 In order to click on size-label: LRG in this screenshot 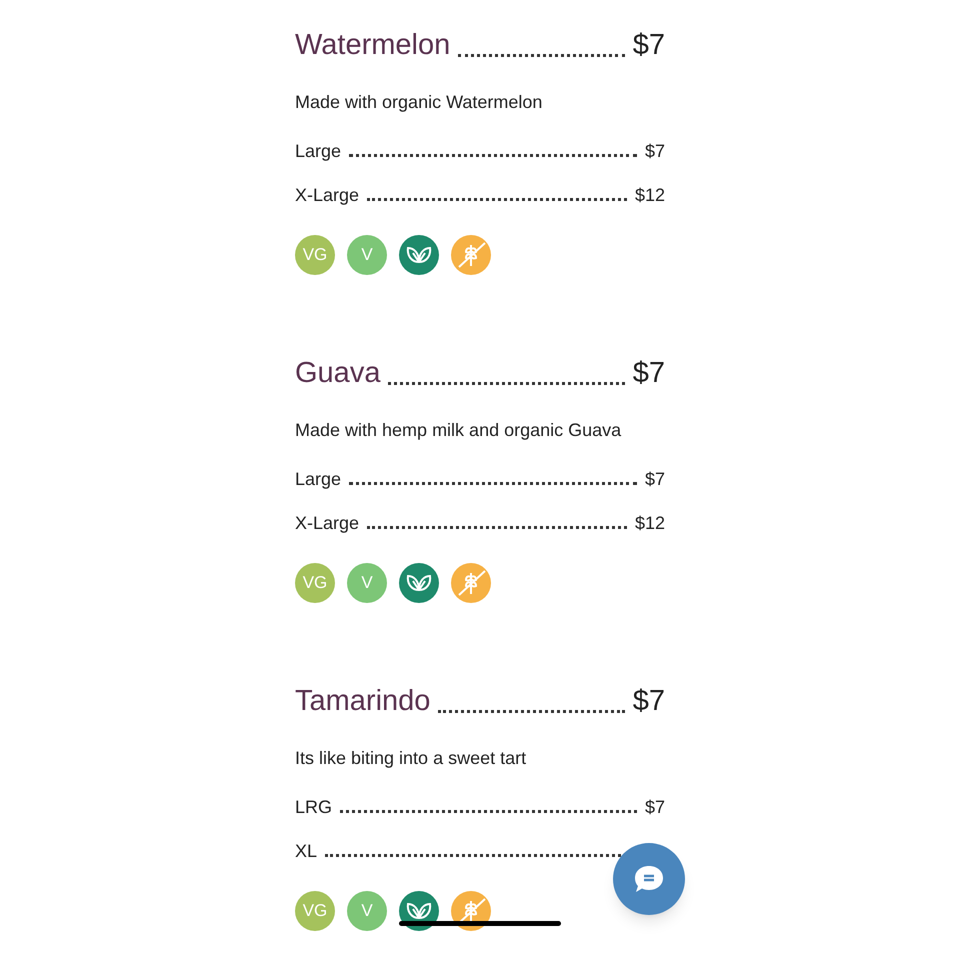, I will do `click(313, 807)`.